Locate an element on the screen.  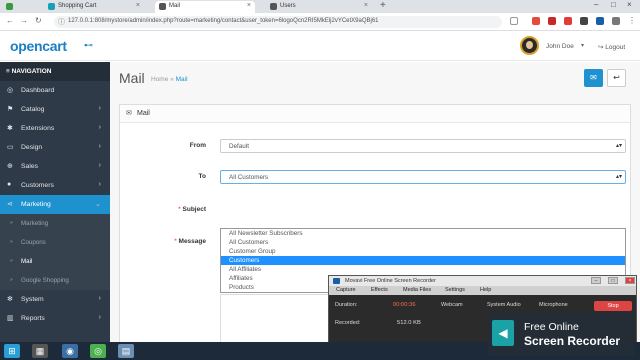
recorder-watermark: ◀ Free Online Screen Recorder is located at coordinates (561, 334).